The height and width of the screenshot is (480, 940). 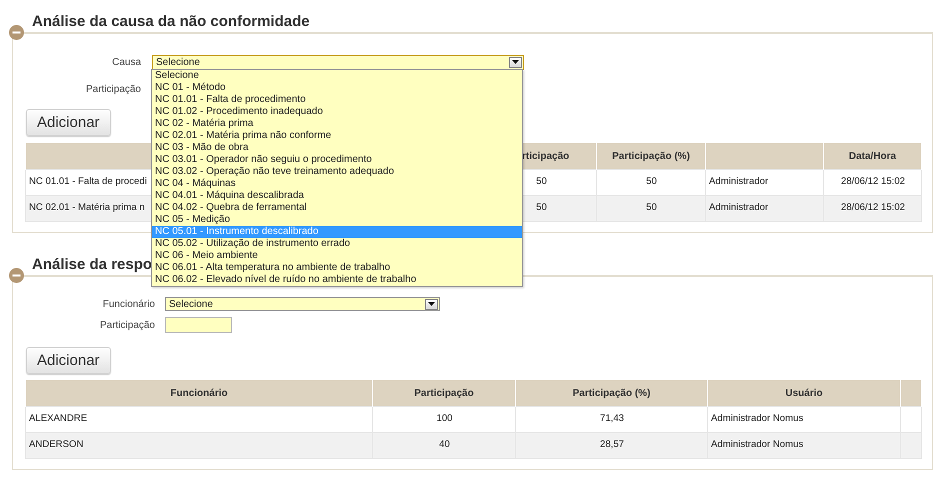 What do you see at coordinates (337, 124) in the screenshot?
I see `dropdown-option: NC 02 - Matéria prima` at bounding box center [337, 124].